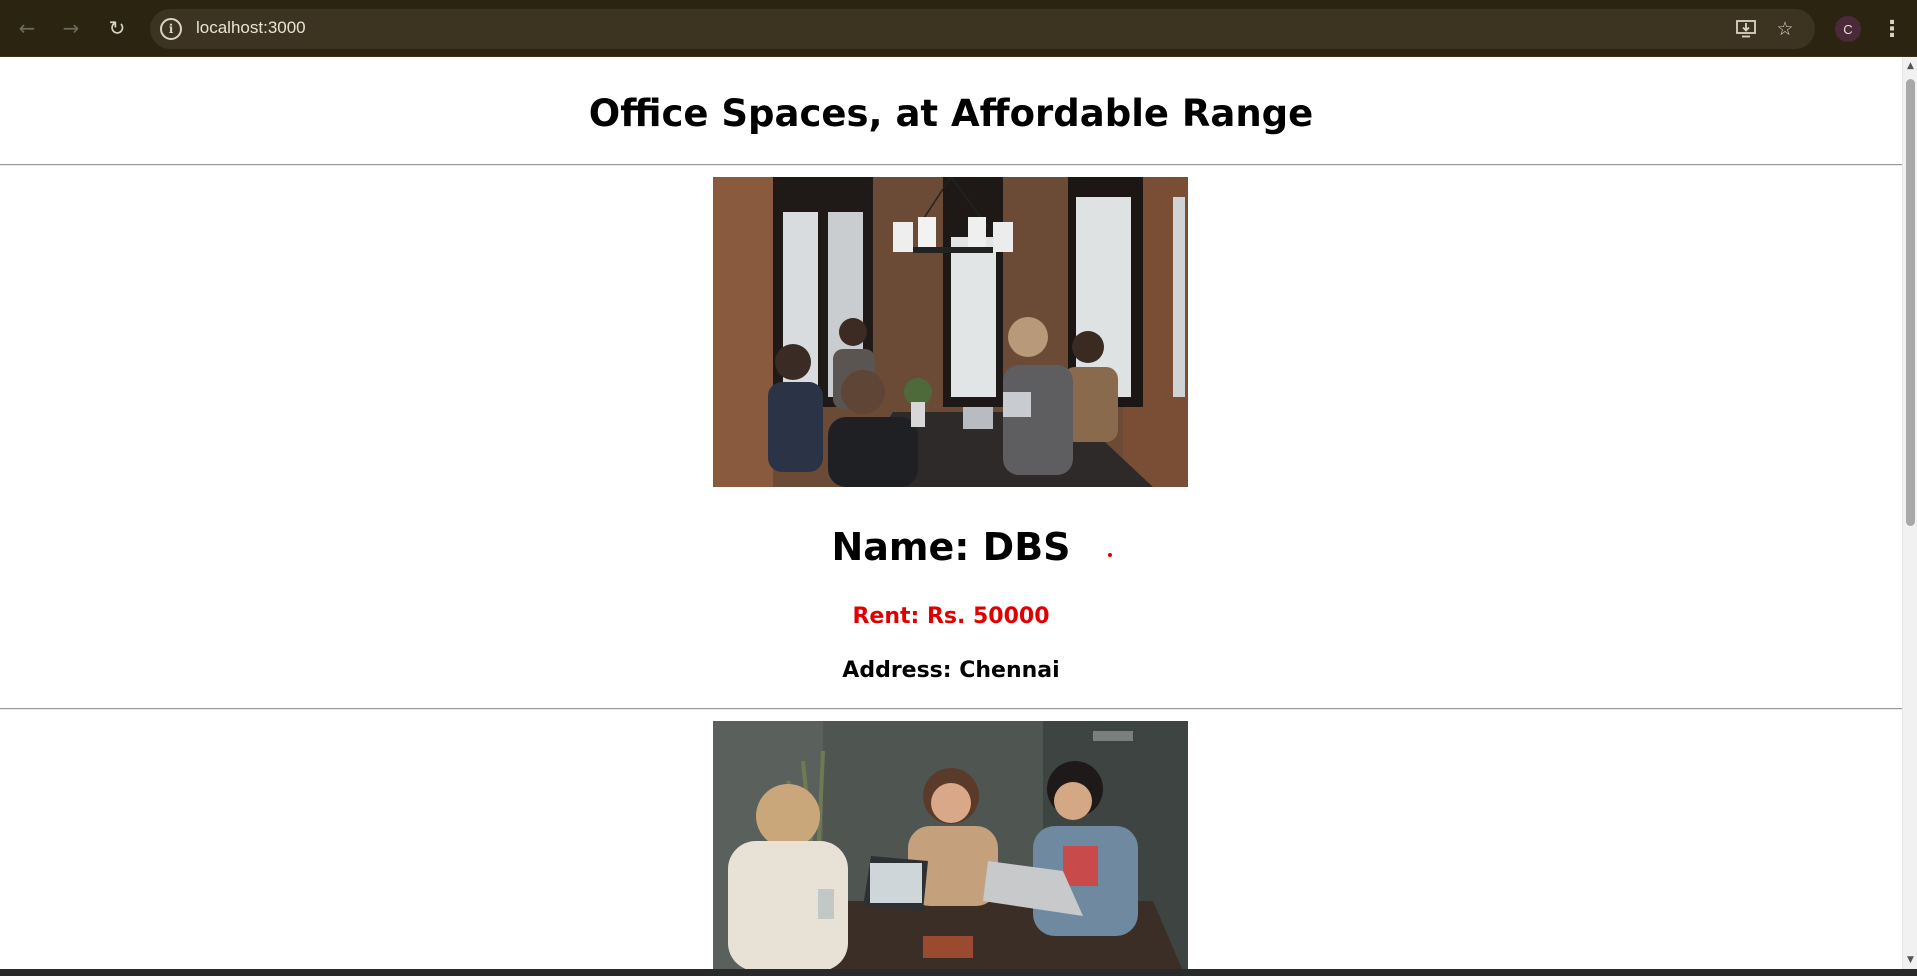 This screenshot has height=976, width=1917. Describe the element at coordinates (1910, 960) in the screenshot. I see `scroll-down-icon: ▼` at that location.